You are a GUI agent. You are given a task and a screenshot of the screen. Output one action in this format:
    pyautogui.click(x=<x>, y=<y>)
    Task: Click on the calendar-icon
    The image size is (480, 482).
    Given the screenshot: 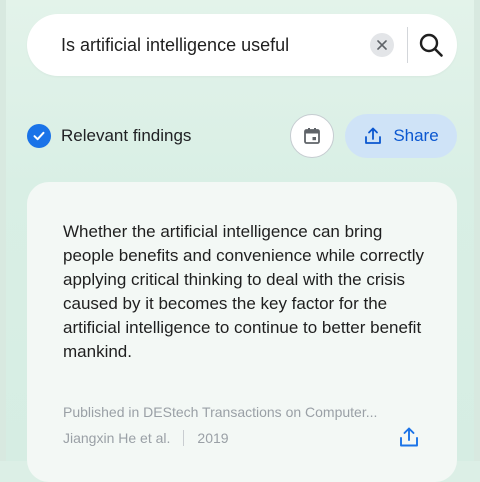 What is the action you would take?
    pyautogui.click(x=312, y=136)
    